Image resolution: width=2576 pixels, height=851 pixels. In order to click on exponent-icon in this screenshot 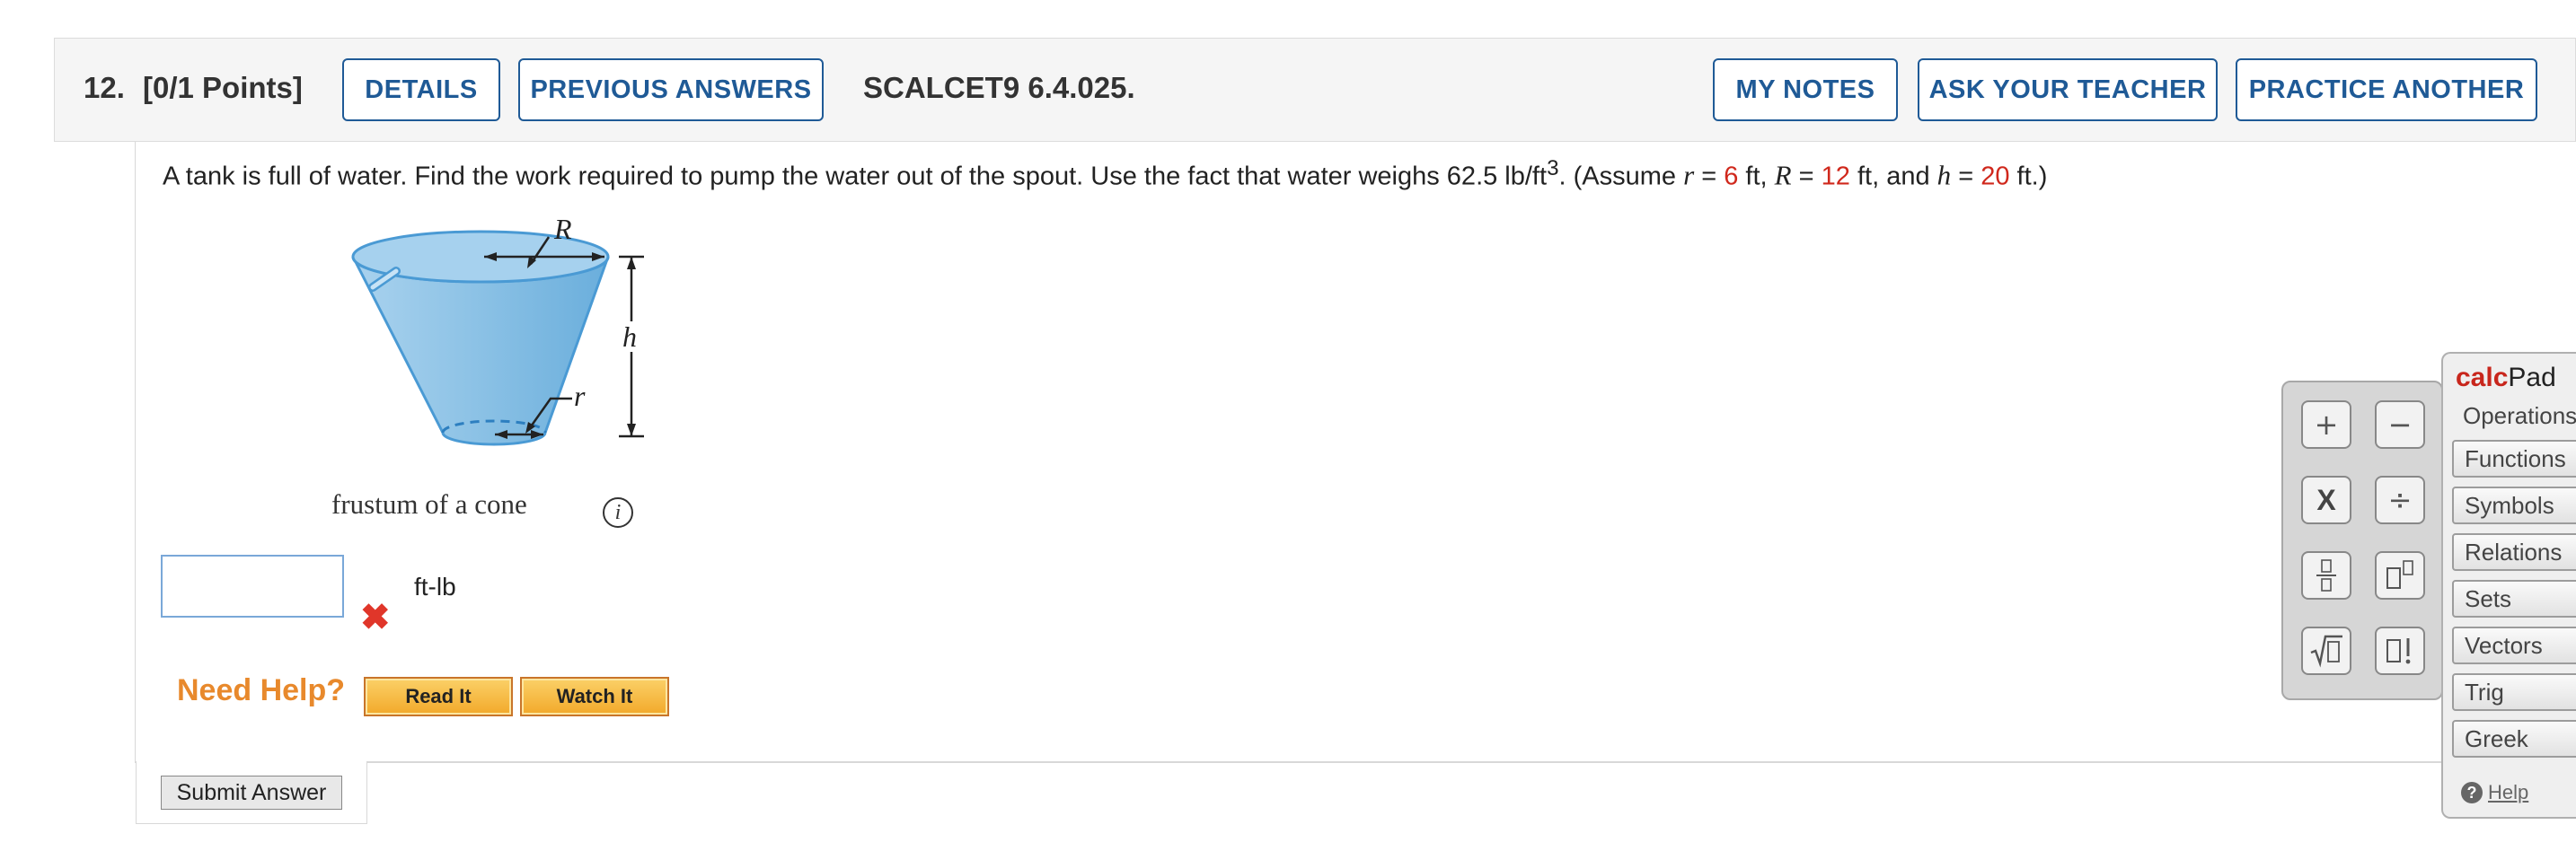, I will do `click(2399, 574)`.